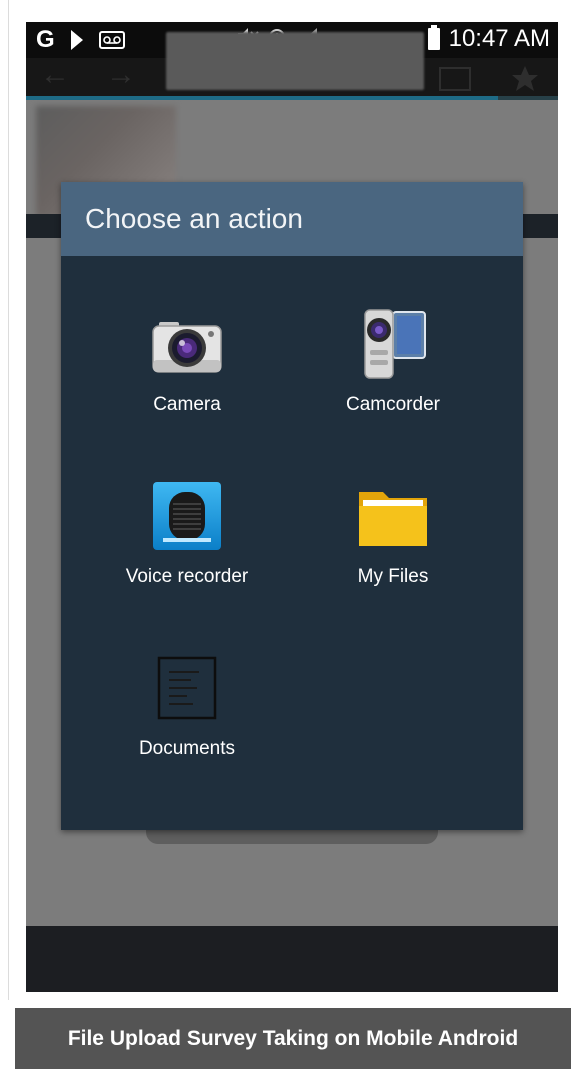  I want to click on back-arrow-icon: ←, so click(55, 75).